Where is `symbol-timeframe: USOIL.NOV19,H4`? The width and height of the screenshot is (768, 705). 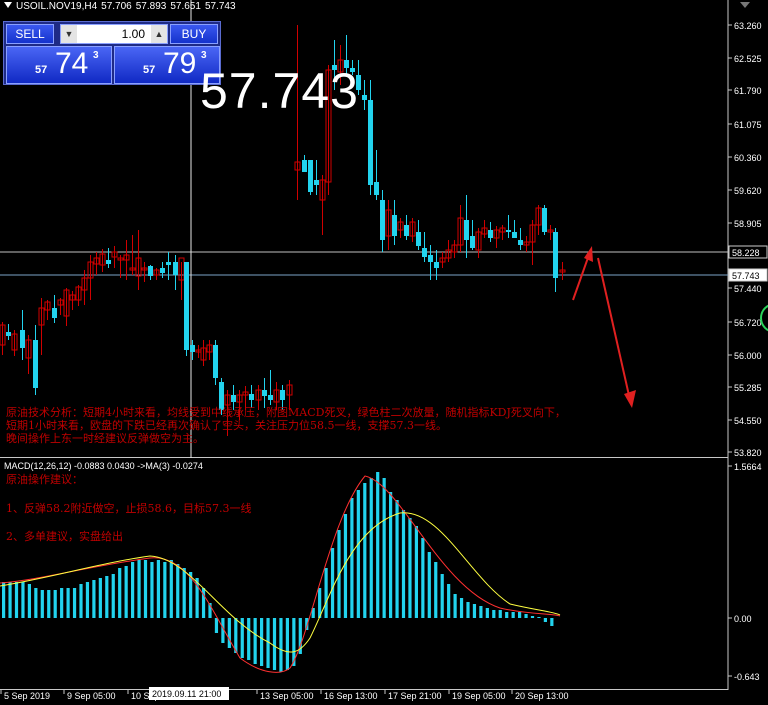 symbol-timeframe: USOIL.NOV19,H4 is located at coordinates (57, 6).